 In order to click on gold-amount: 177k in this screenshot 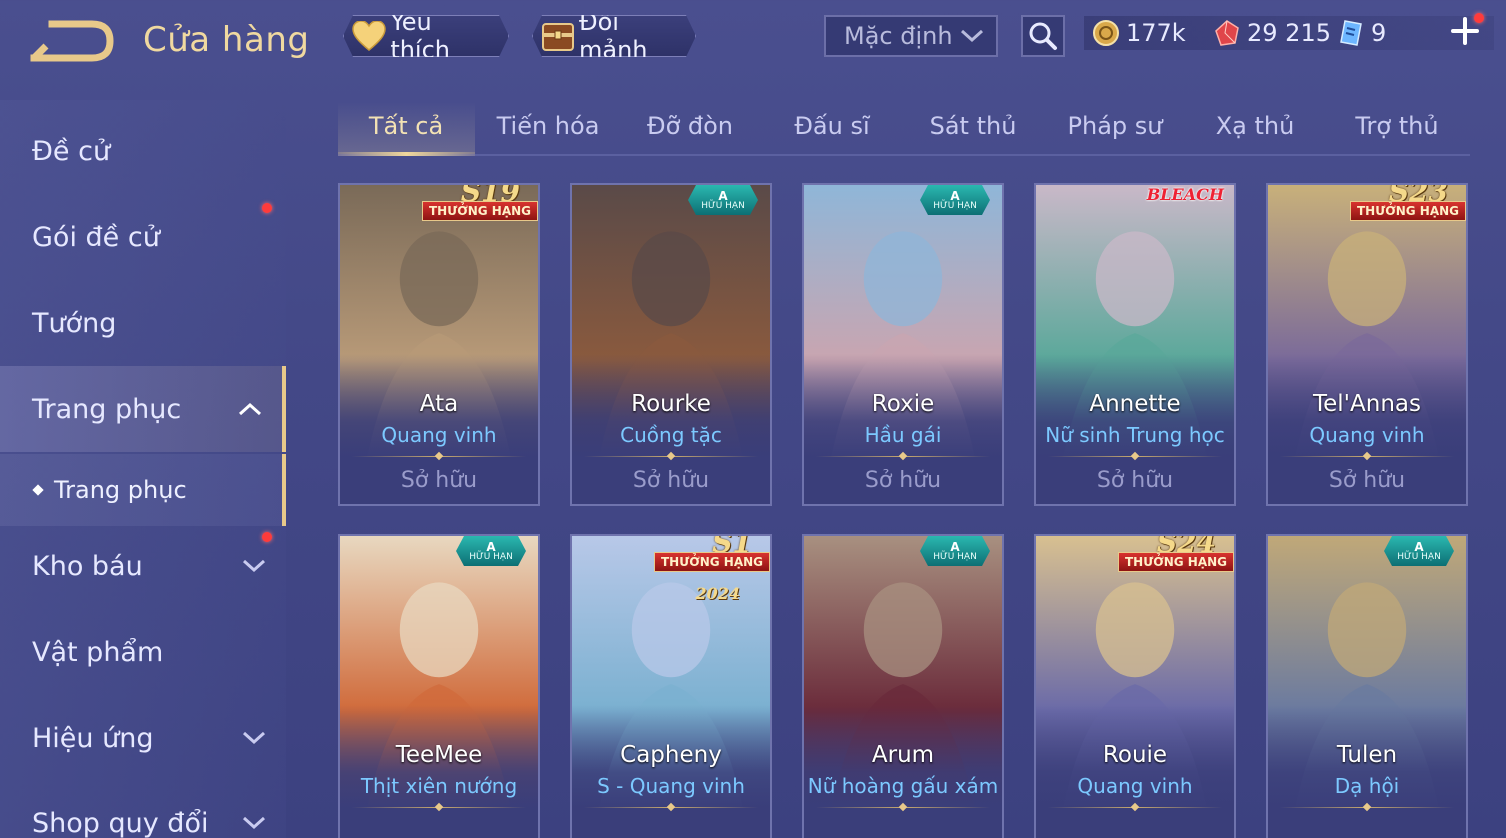, I will do `click(1156, 33)`.